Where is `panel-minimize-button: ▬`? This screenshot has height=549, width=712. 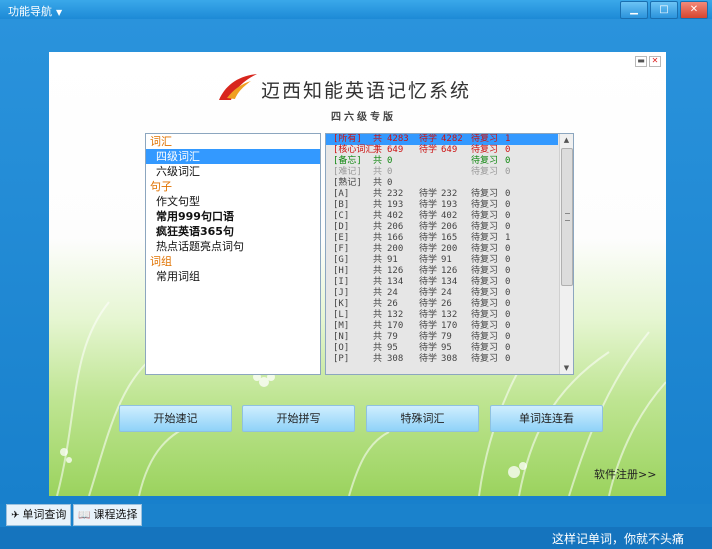 panel-minimize-button: ▬ is located at coordinates (641, 61).